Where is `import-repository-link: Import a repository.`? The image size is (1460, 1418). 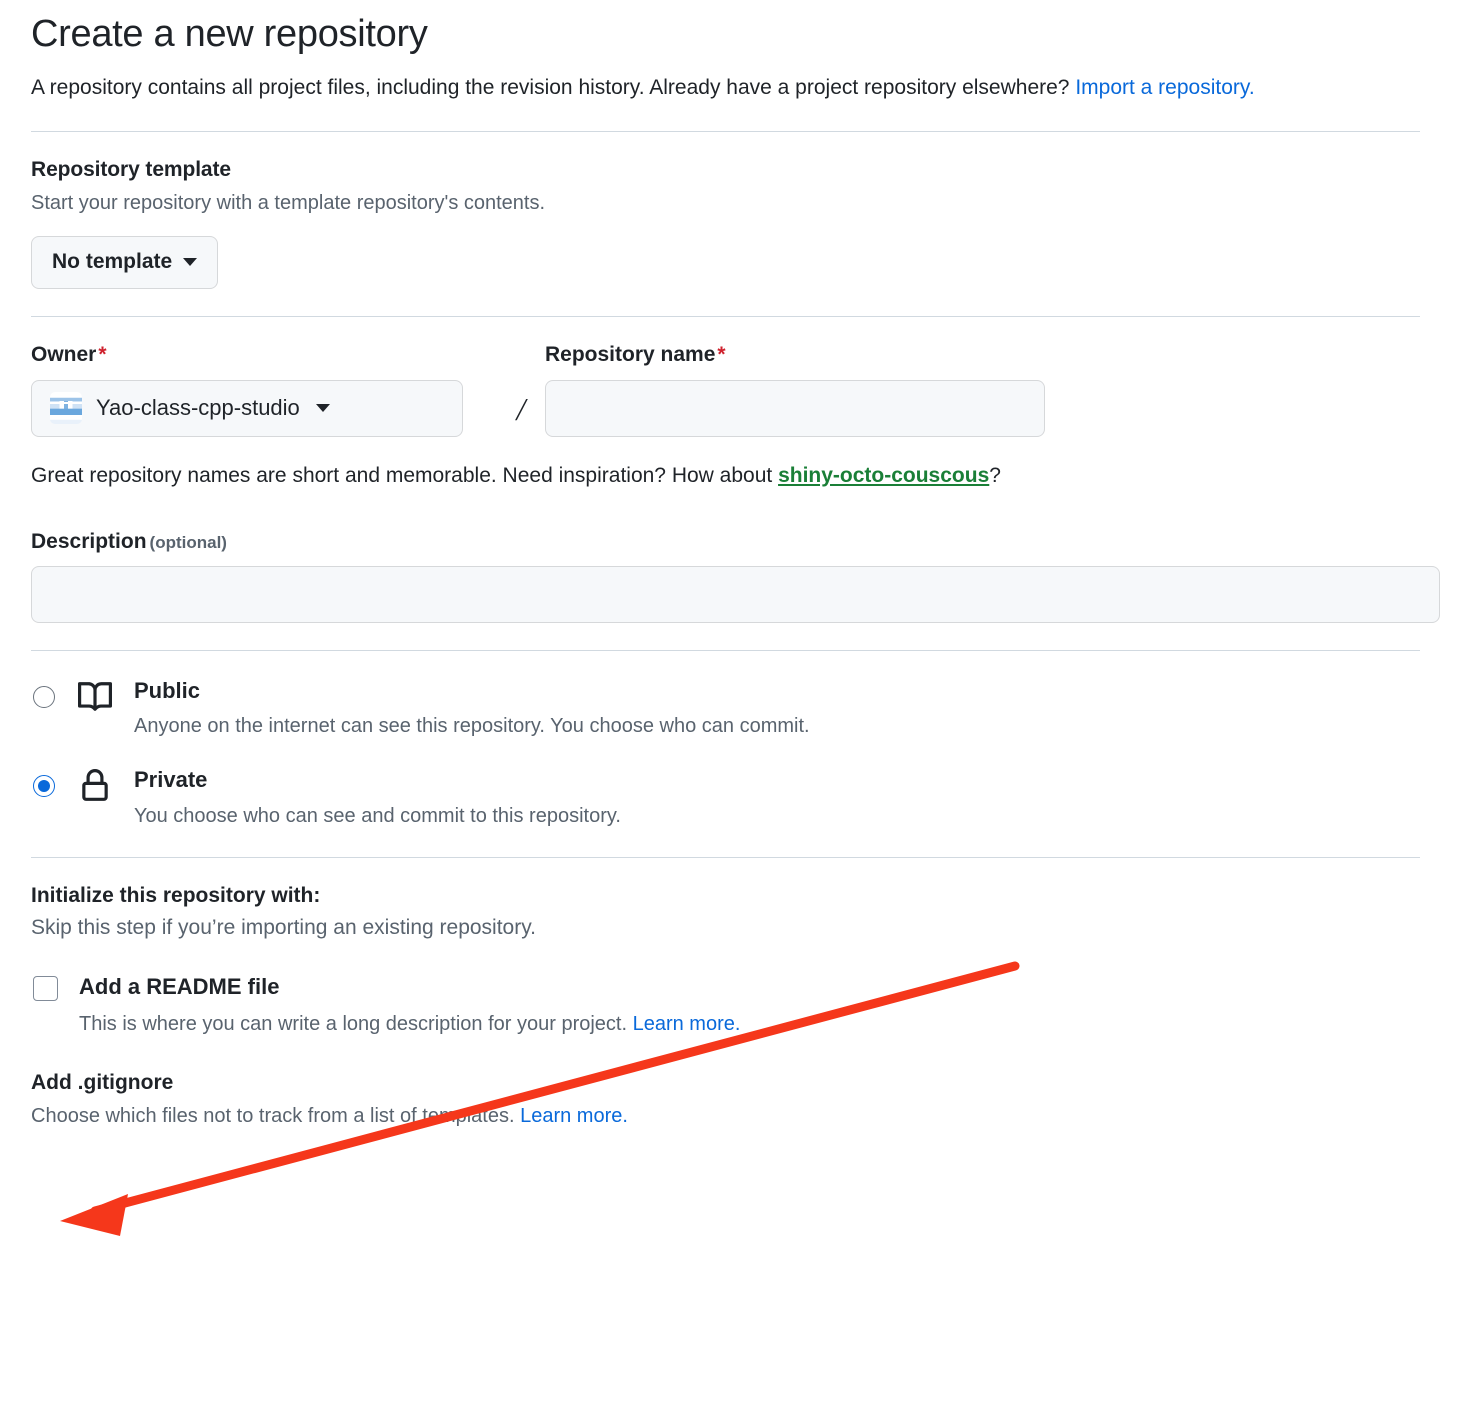
import-repository-link: Import a repository. is located at coordinates (1164, 87).